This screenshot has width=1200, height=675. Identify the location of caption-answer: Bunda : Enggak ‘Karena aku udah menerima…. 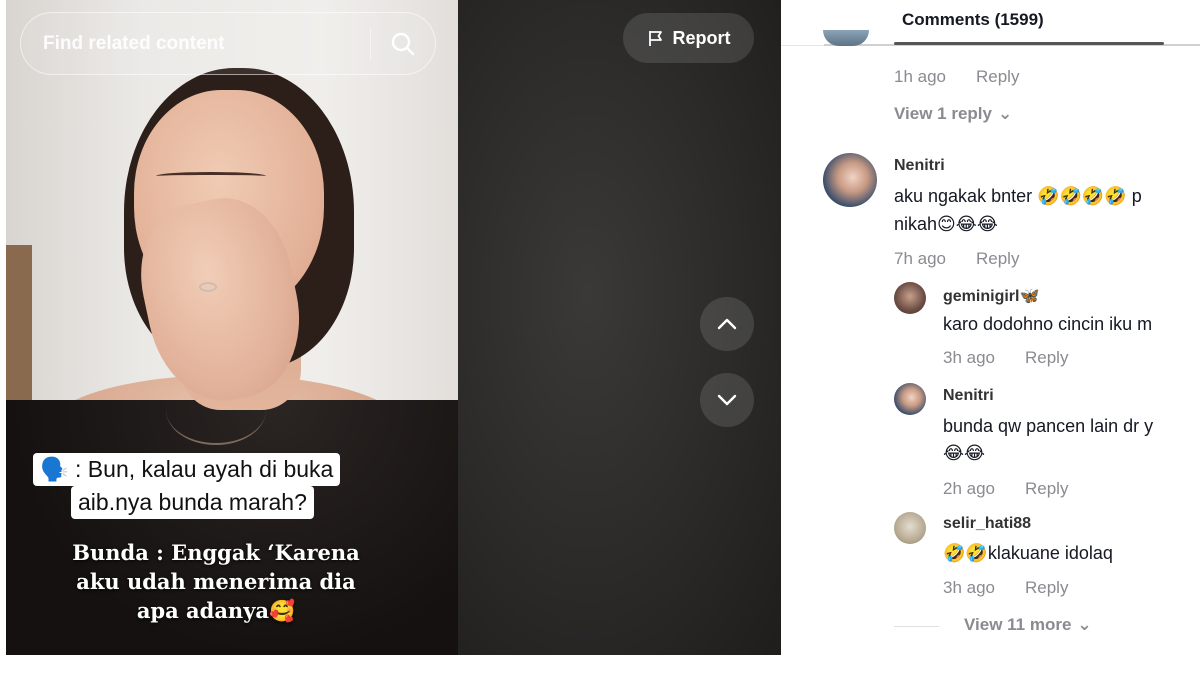
(216, 581).